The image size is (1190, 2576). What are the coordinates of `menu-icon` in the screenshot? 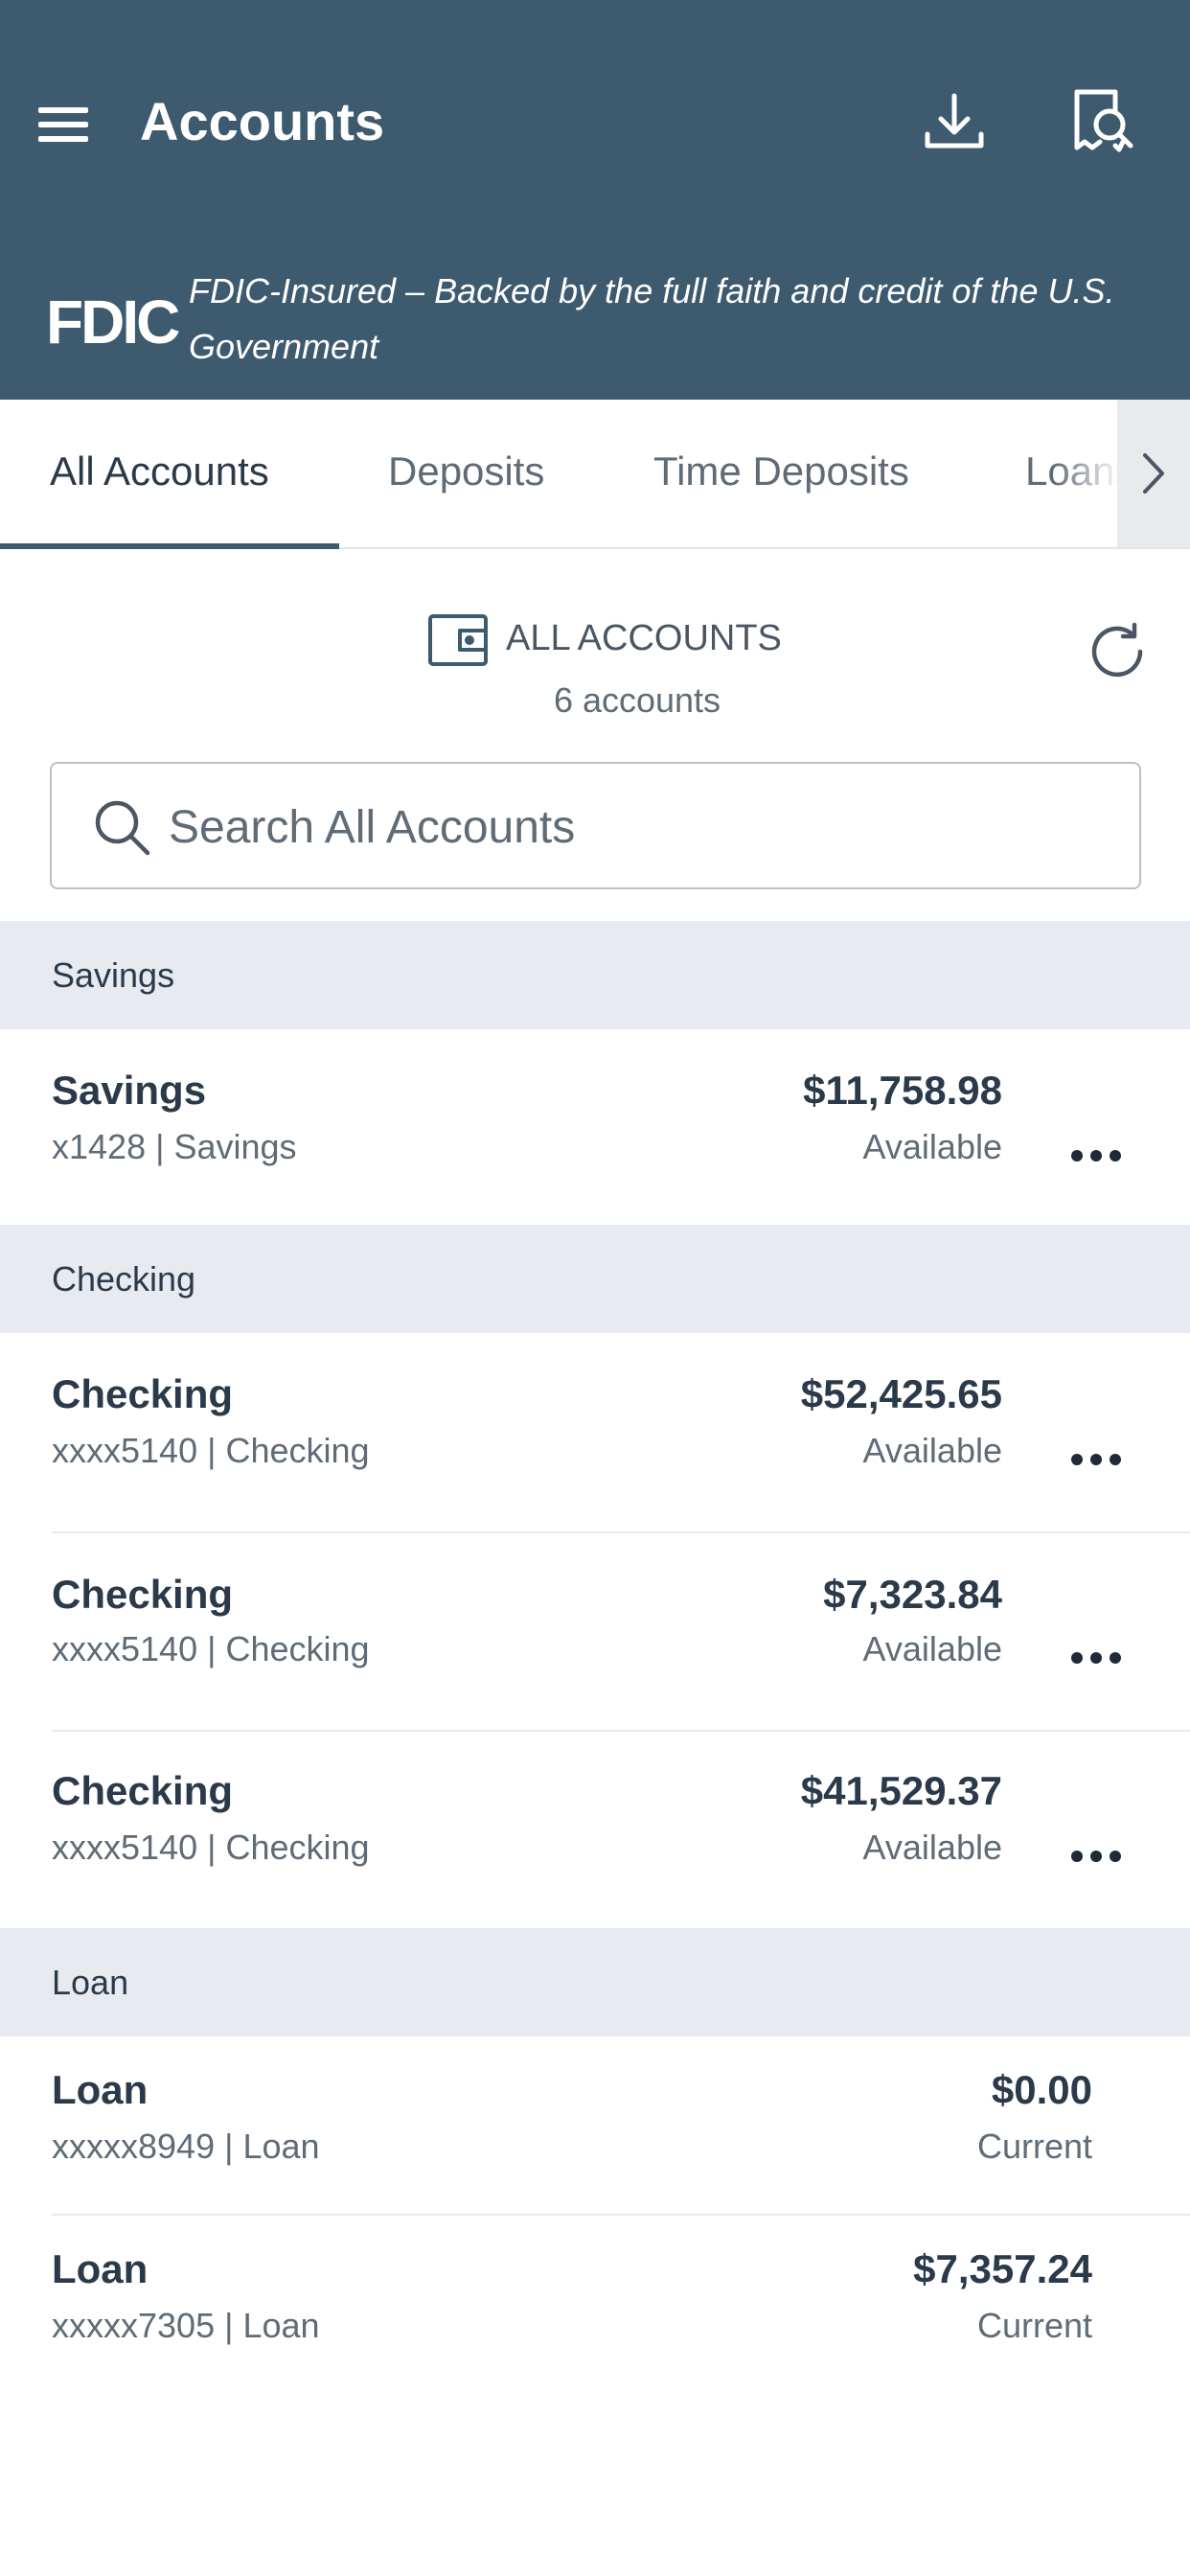 It's located at (67, 125).